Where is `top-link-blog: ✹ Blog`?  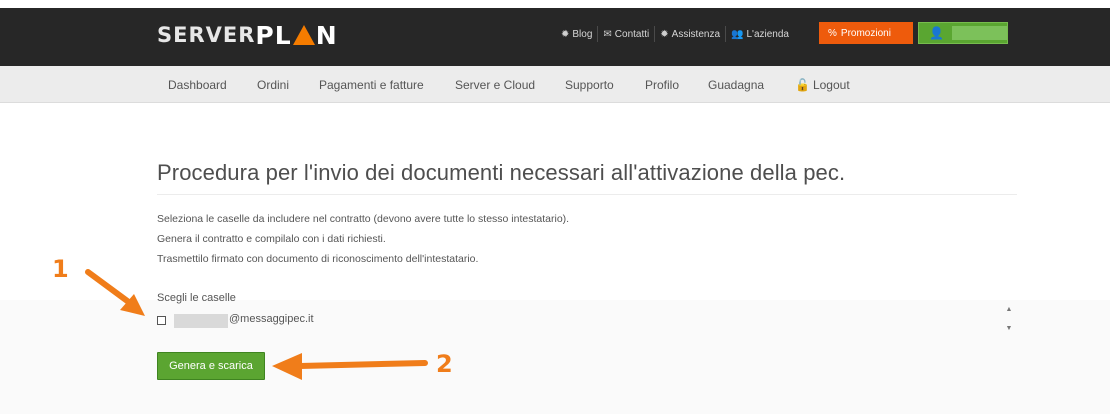 top-link-blog: ✹ Blog is located at coordinates (576, 34).